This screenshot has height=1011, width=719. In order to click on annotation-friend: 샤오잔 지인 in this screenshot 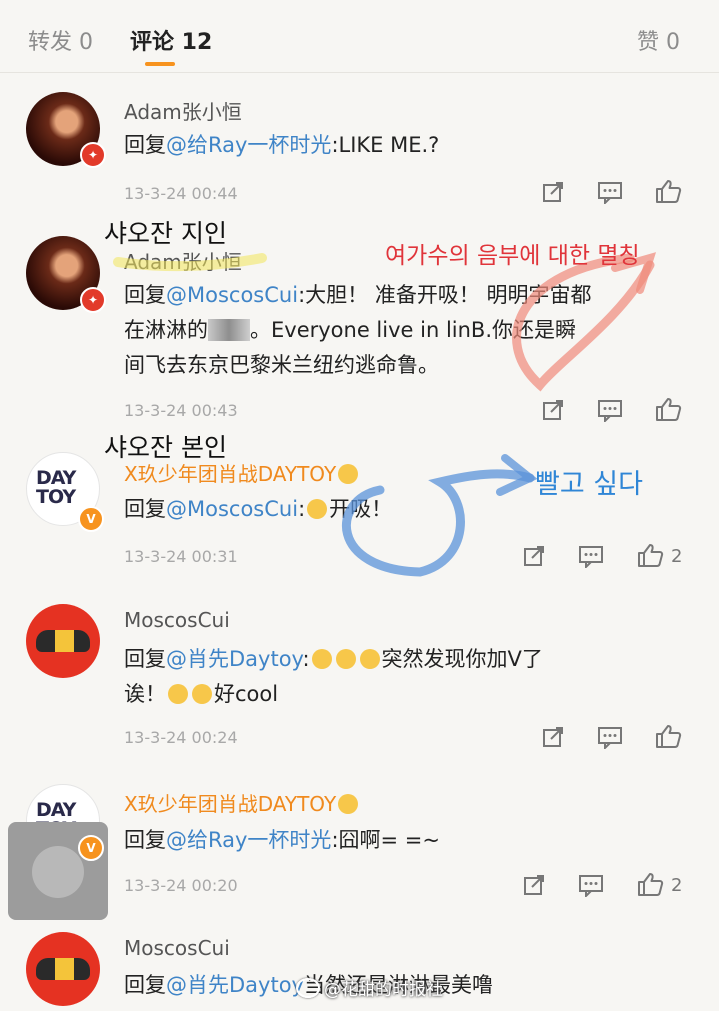, I will do `click(165, 233)`.